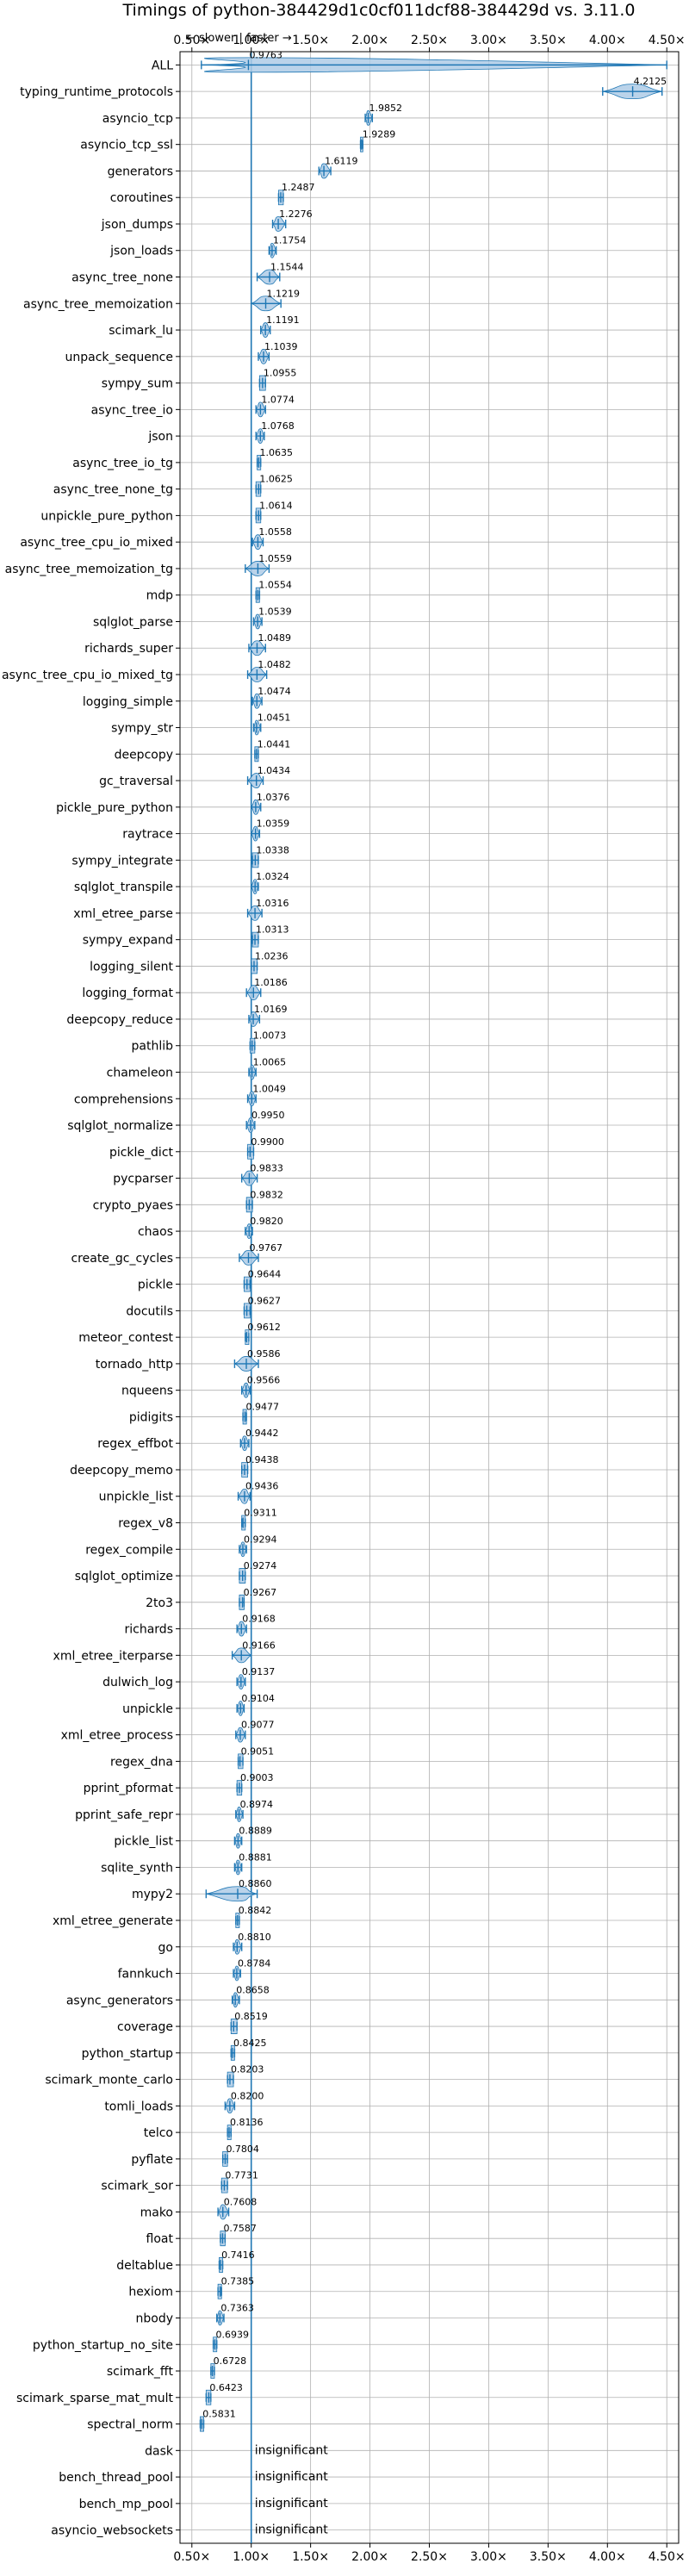 This screenshot has width=689, height=2576. What do you see at coordinates (278, 400) in the screenshot?
I see `data-label: 1.0774` at bounding box center [278, 400].